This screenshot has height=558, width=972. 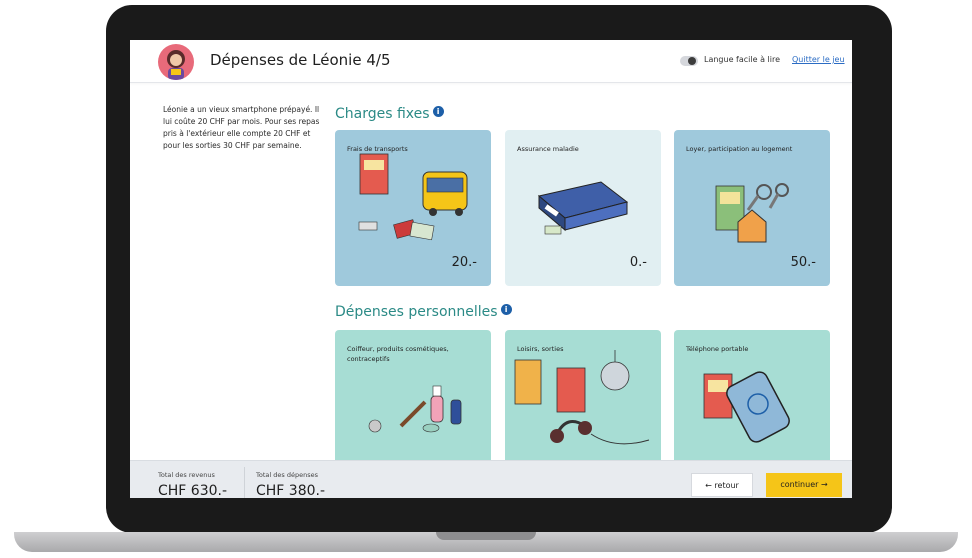 I want to click on divider, so click(x=244, y=482).